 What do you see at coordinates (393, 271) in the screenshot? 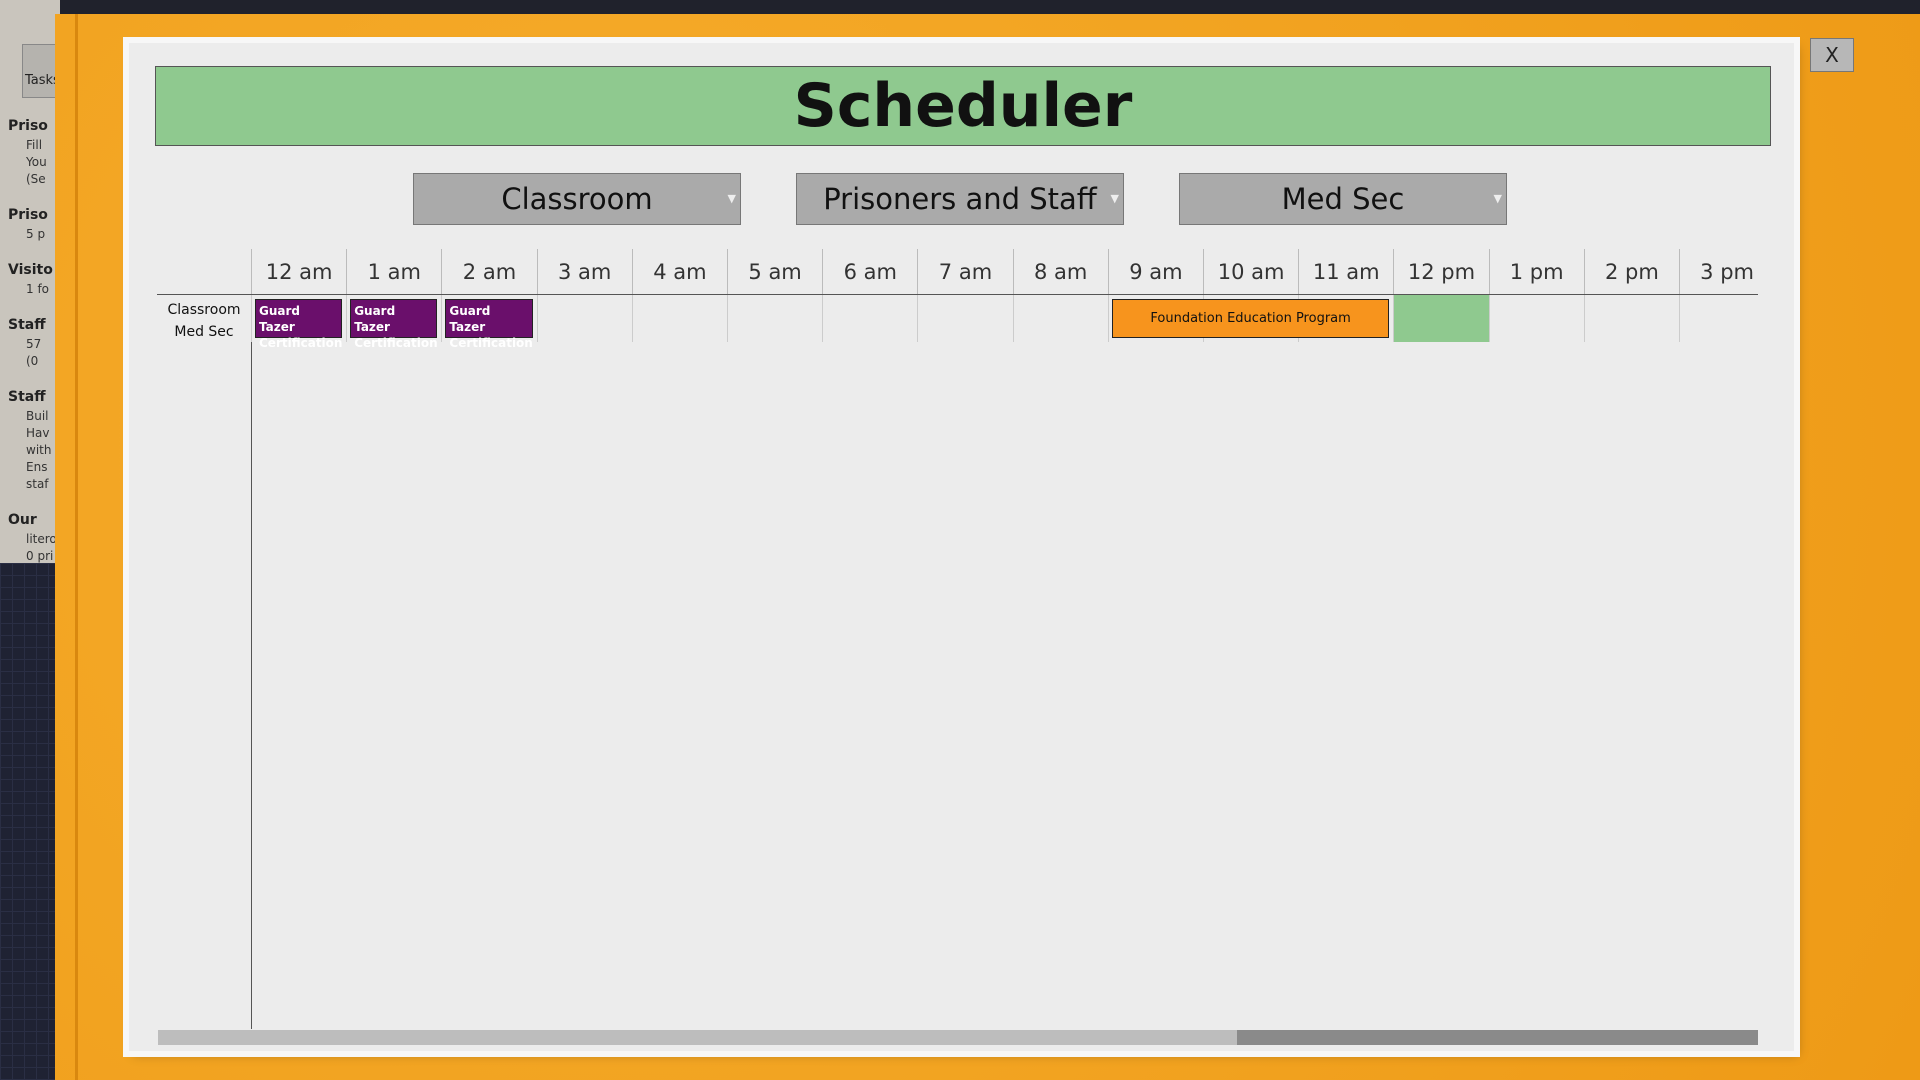
I see `hour-header: 1 am` at bounding box center [393, 271].